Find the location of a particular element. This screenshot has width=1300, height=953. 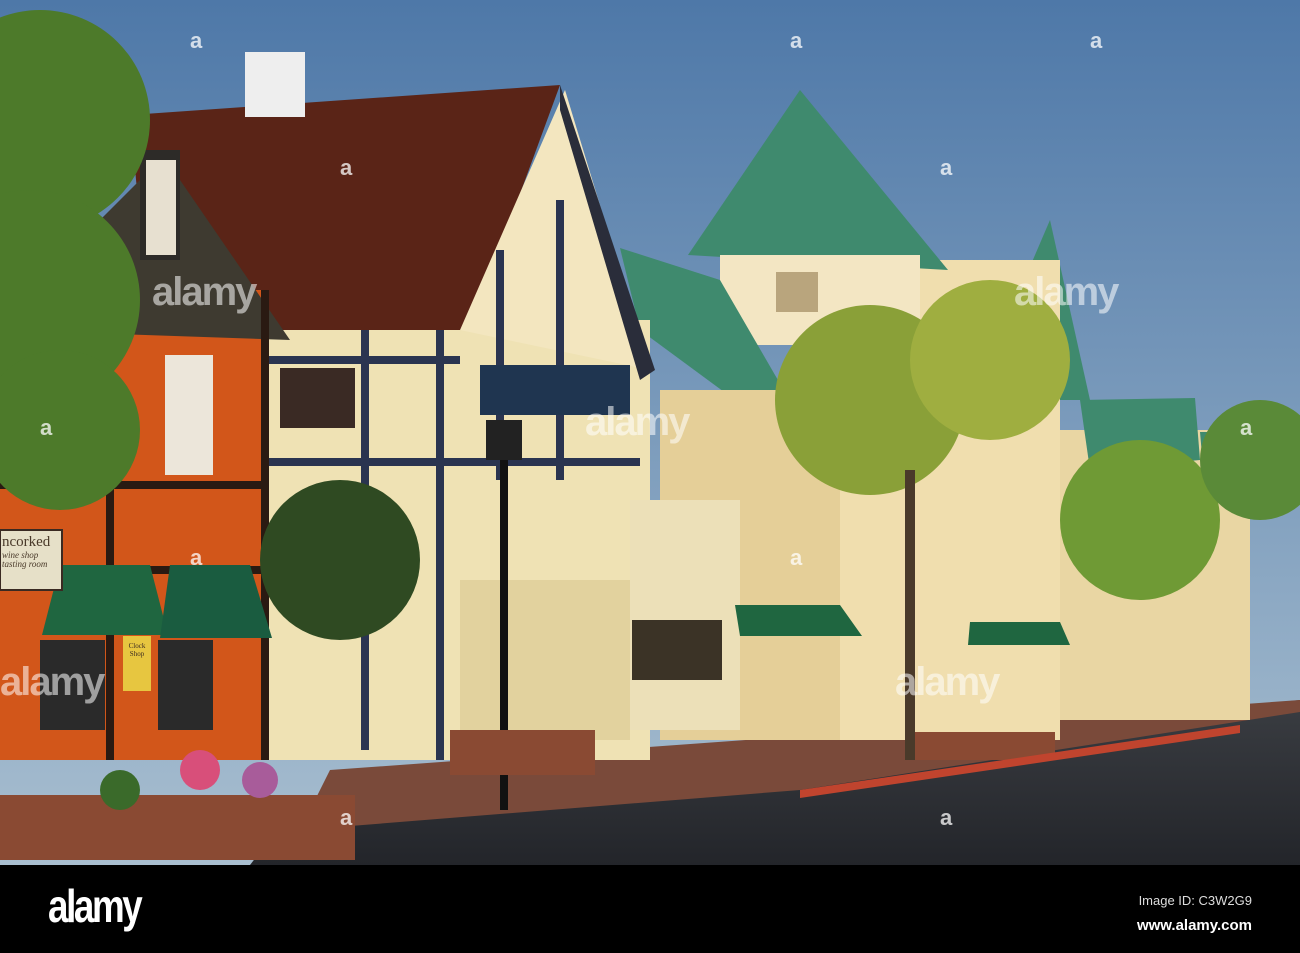

image-id: Image ID: C3W2G9 is located at coordinates (1195, 900).